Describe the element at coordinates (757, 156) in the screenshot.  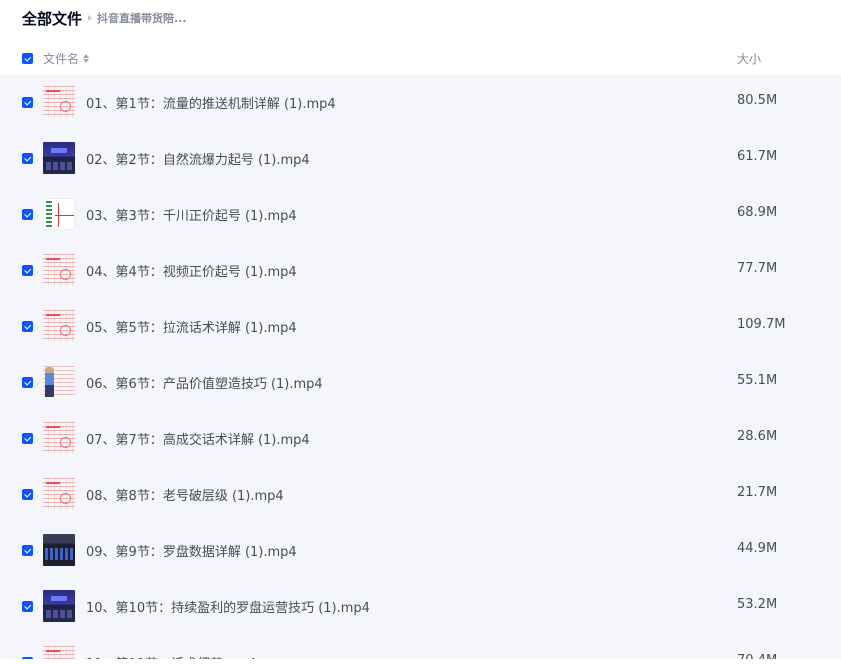
I see `file-size: 61.7M` at that location.